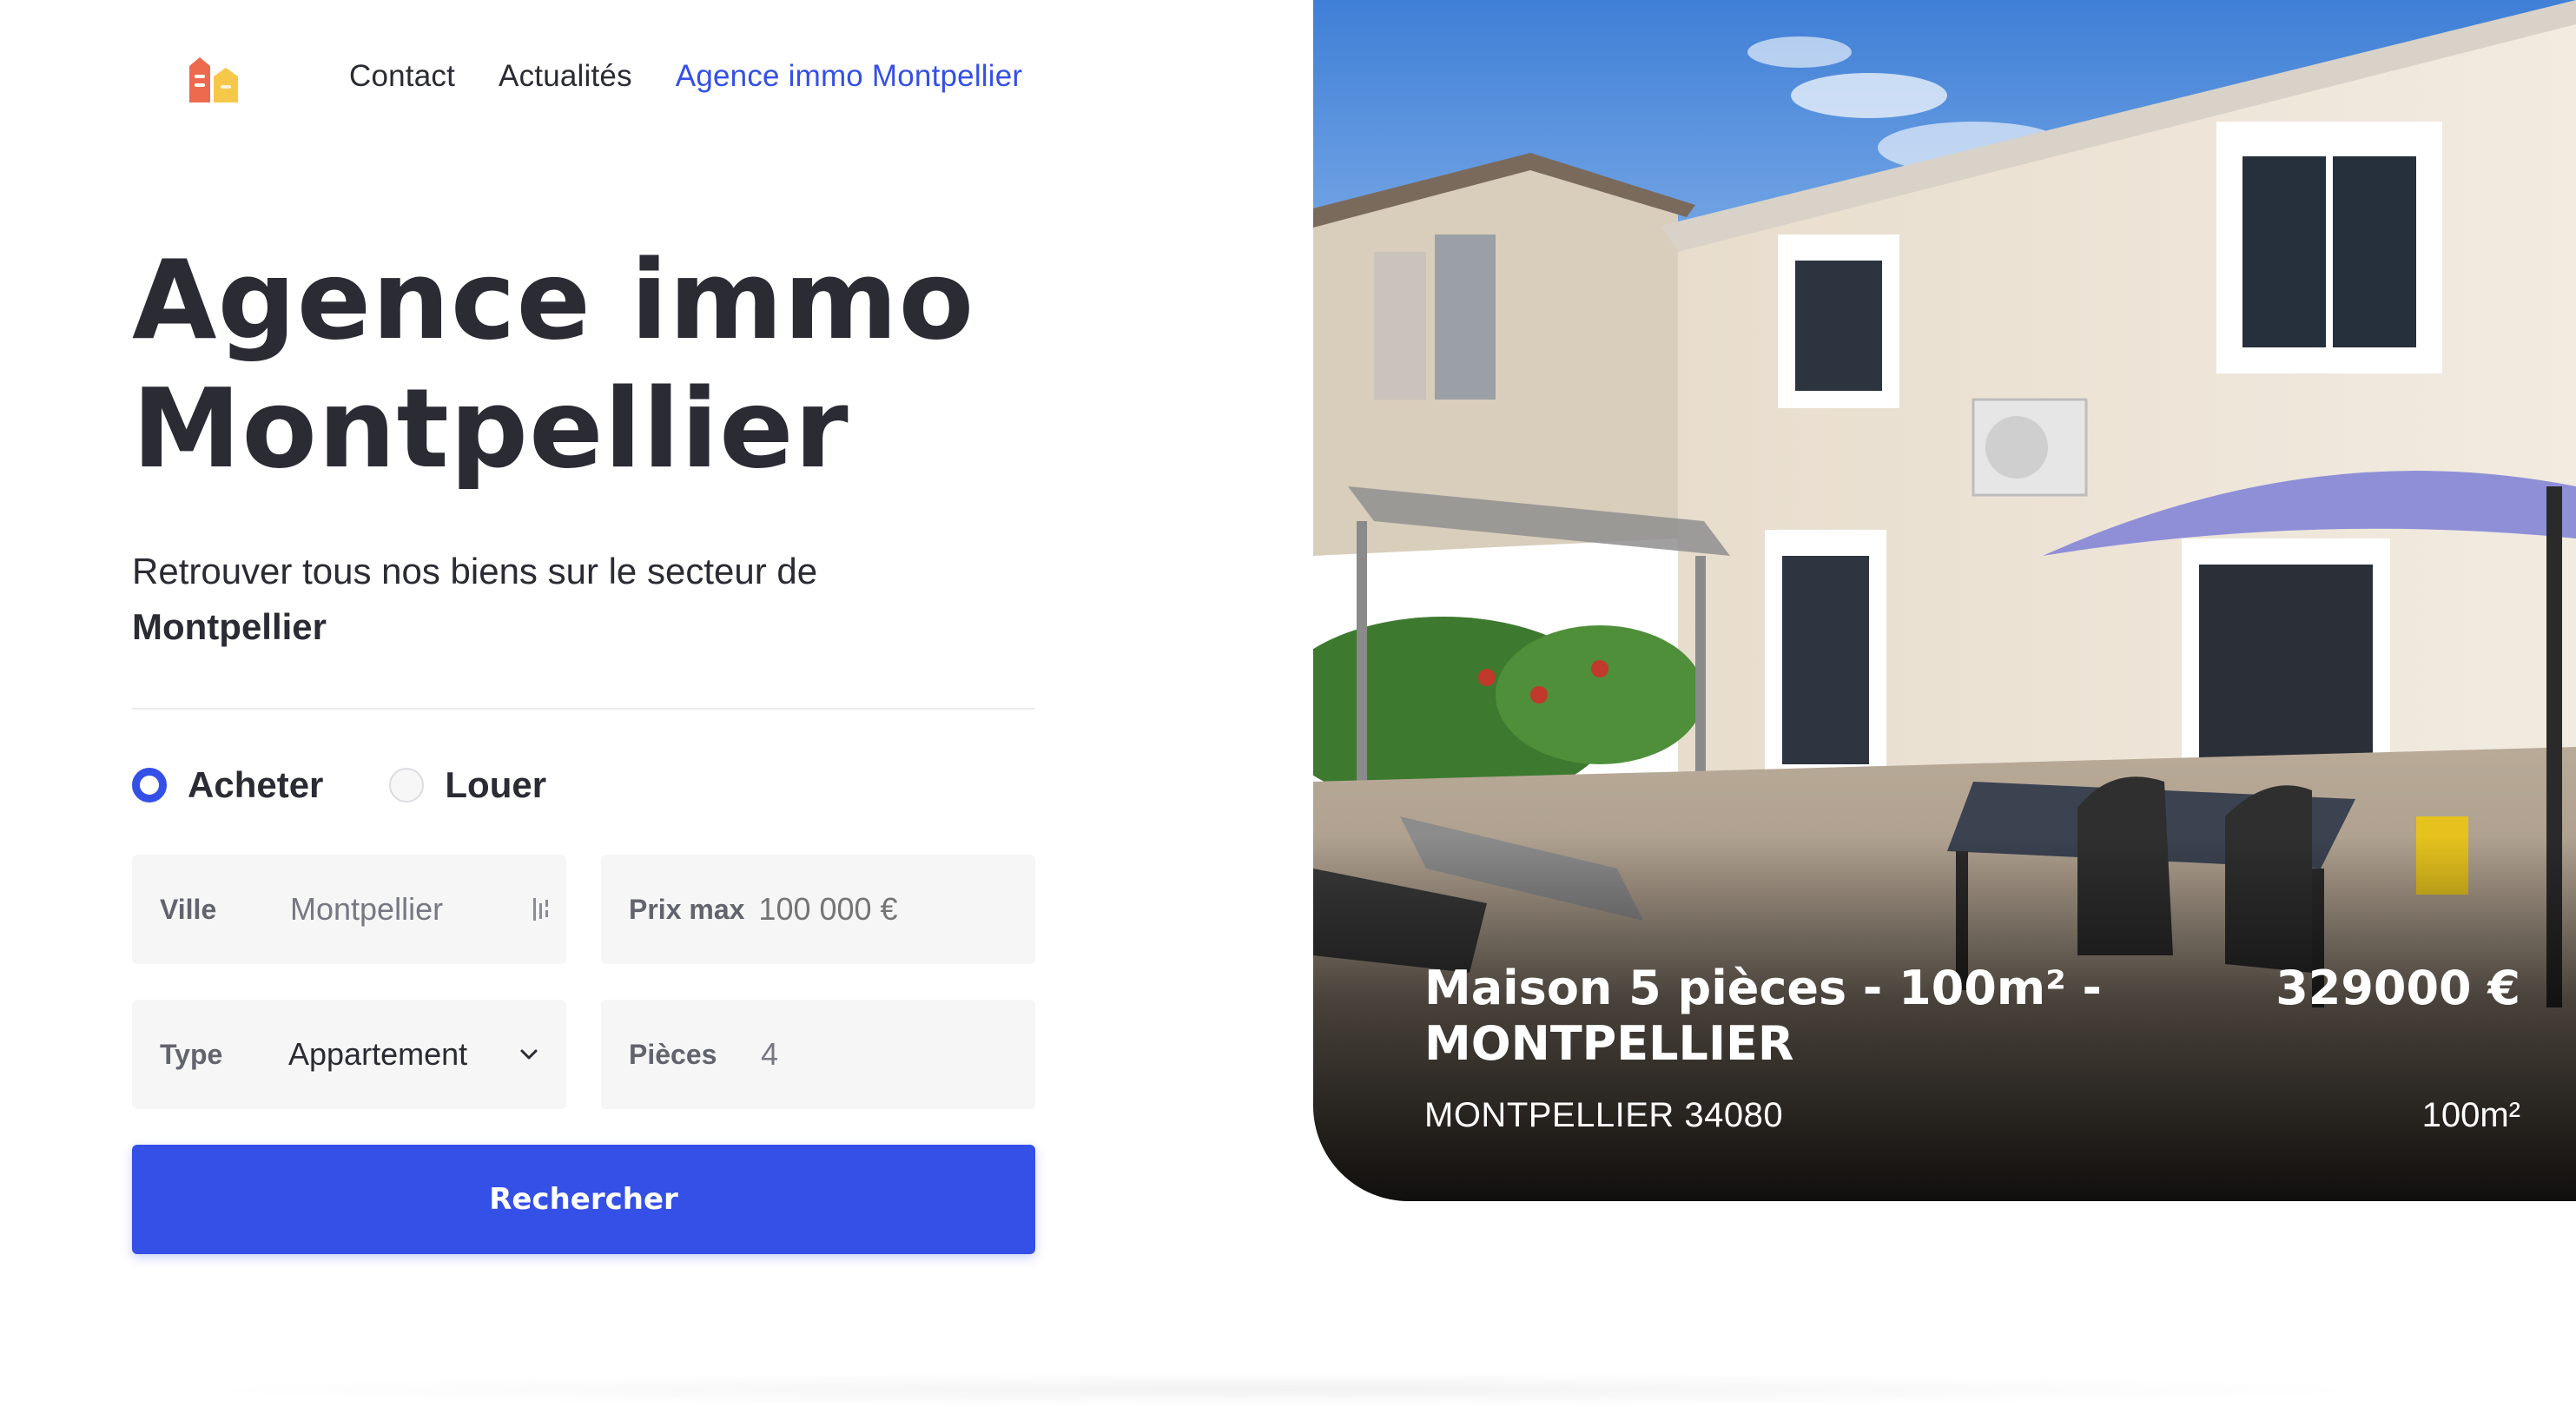  I want to click on transaction-type-group: Acheter Louer, so click(339, 785).